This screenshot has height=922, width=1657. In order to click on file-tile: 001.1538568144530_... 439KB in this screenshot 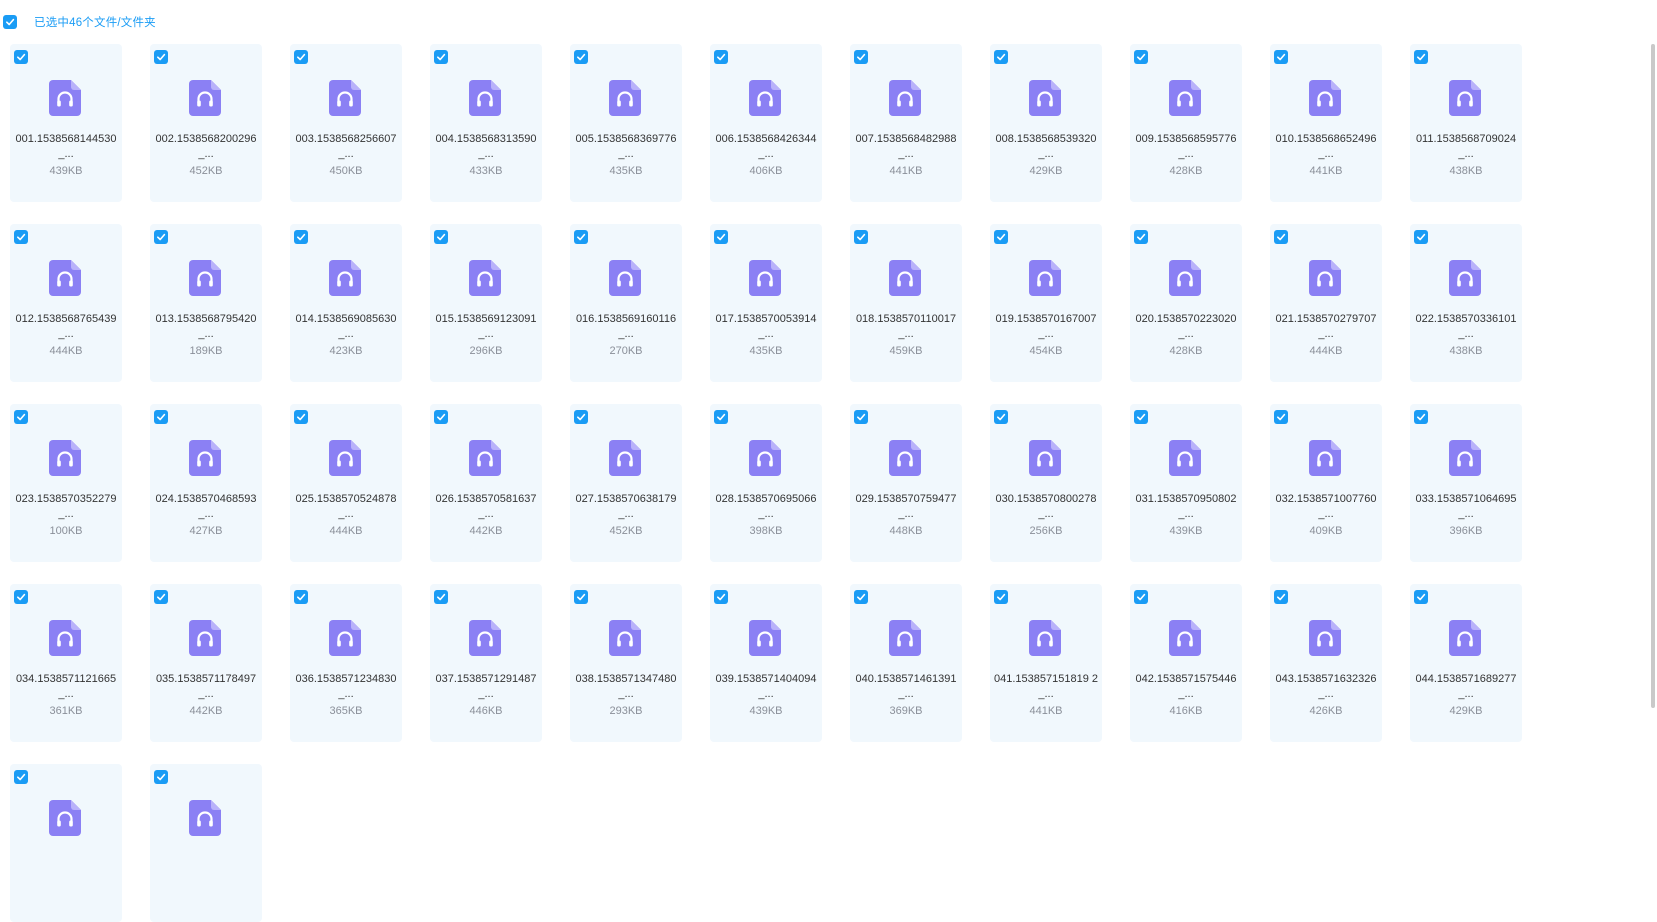, I will do `click(66, 123)`.